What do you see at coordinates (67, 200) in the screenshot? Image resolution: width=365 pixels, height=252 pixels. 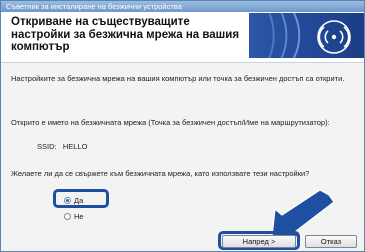 I see `radio-button-yes` at bounding box center [67, 200].